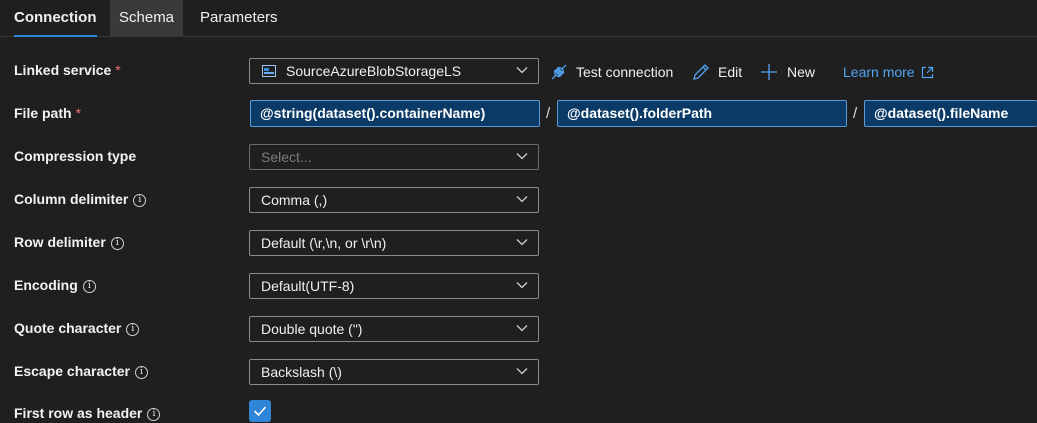  Describe the element at coordinates (394, 372) in the screenshot. I see `escape-character-select: Backslash (\)` at that location.